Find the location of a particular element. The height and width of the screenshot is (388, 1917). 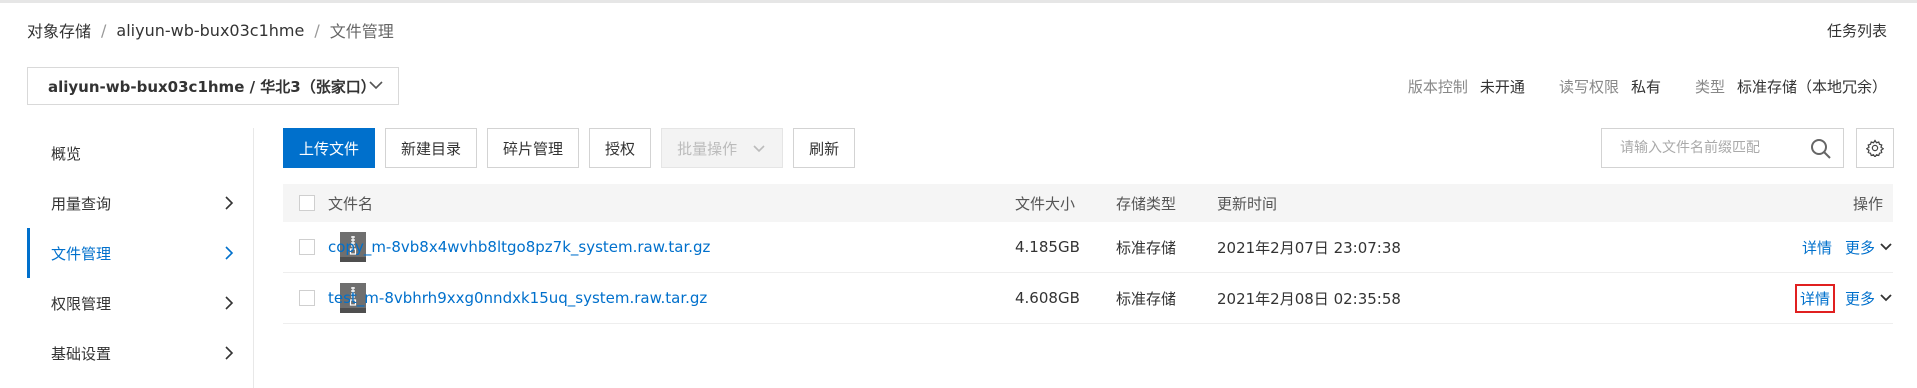

breadcrumb-root: 对象存储 is located at coordinates (59, 30).